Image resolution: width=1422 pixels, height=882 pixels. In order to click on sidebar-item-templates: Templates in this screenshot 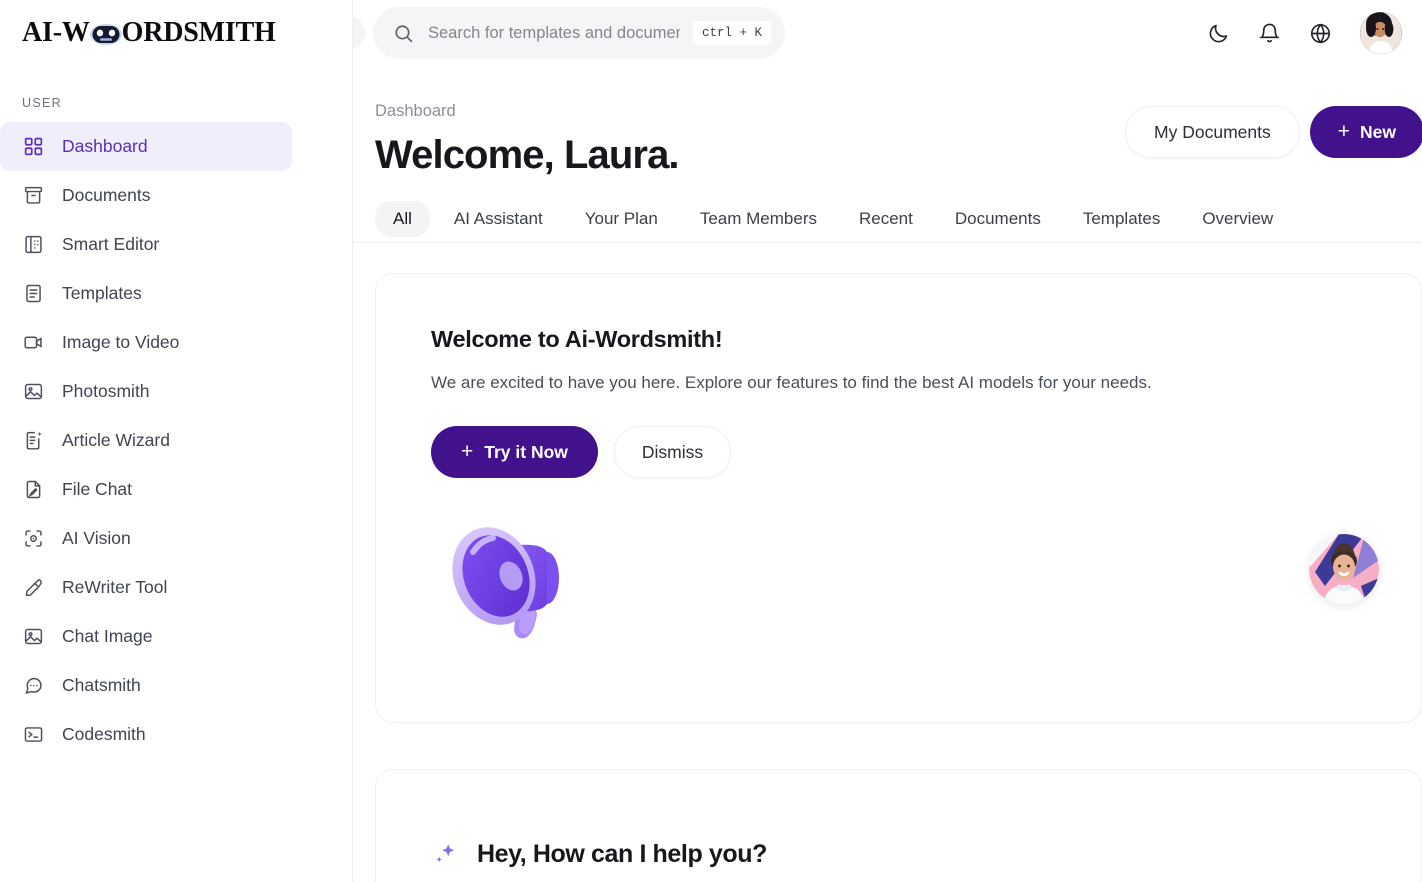, I will do `click(146, 293)`.